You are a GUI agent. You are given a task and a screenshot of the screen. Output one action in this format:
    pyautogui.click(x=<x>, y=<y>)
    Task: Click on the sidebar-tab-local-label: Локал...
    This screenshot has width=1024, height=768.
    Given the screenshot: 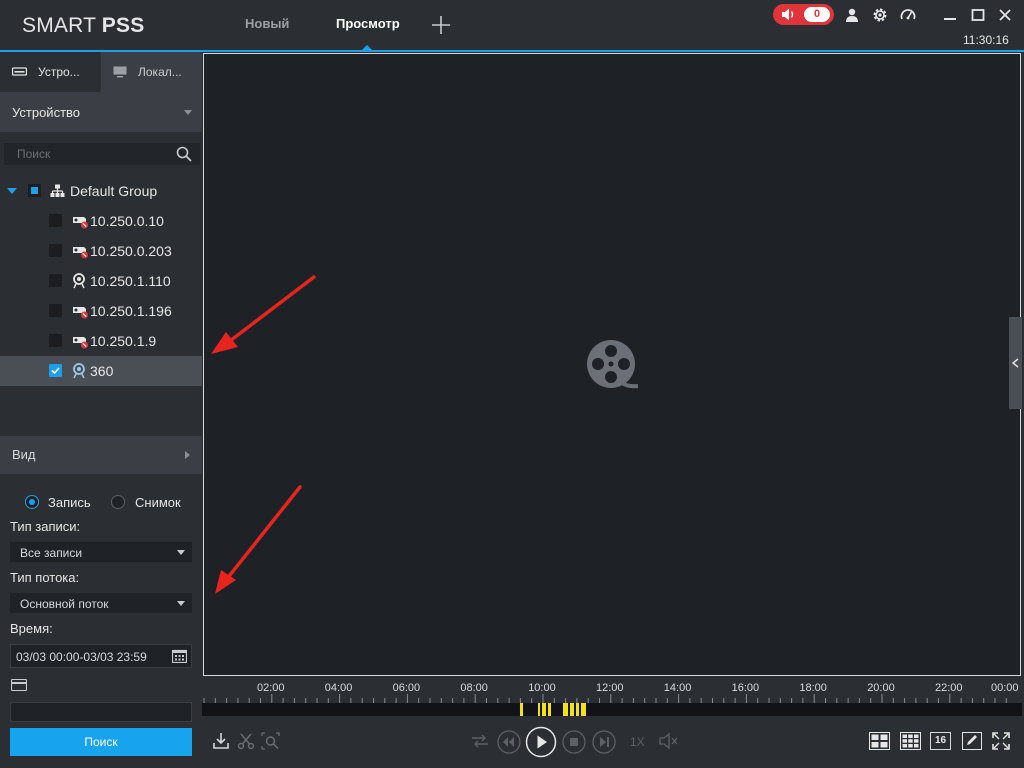 What is the action you would take?
    pyautogui.click(x=160, y=72)
    